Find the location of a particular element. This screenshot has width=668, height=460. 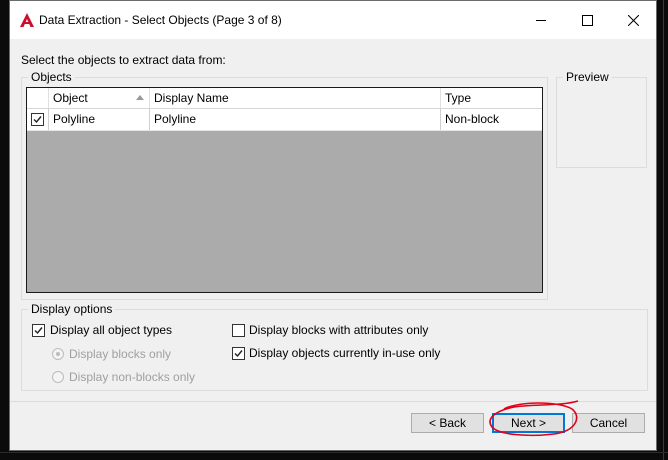

minimize-button is located at coordinates (541, 20).